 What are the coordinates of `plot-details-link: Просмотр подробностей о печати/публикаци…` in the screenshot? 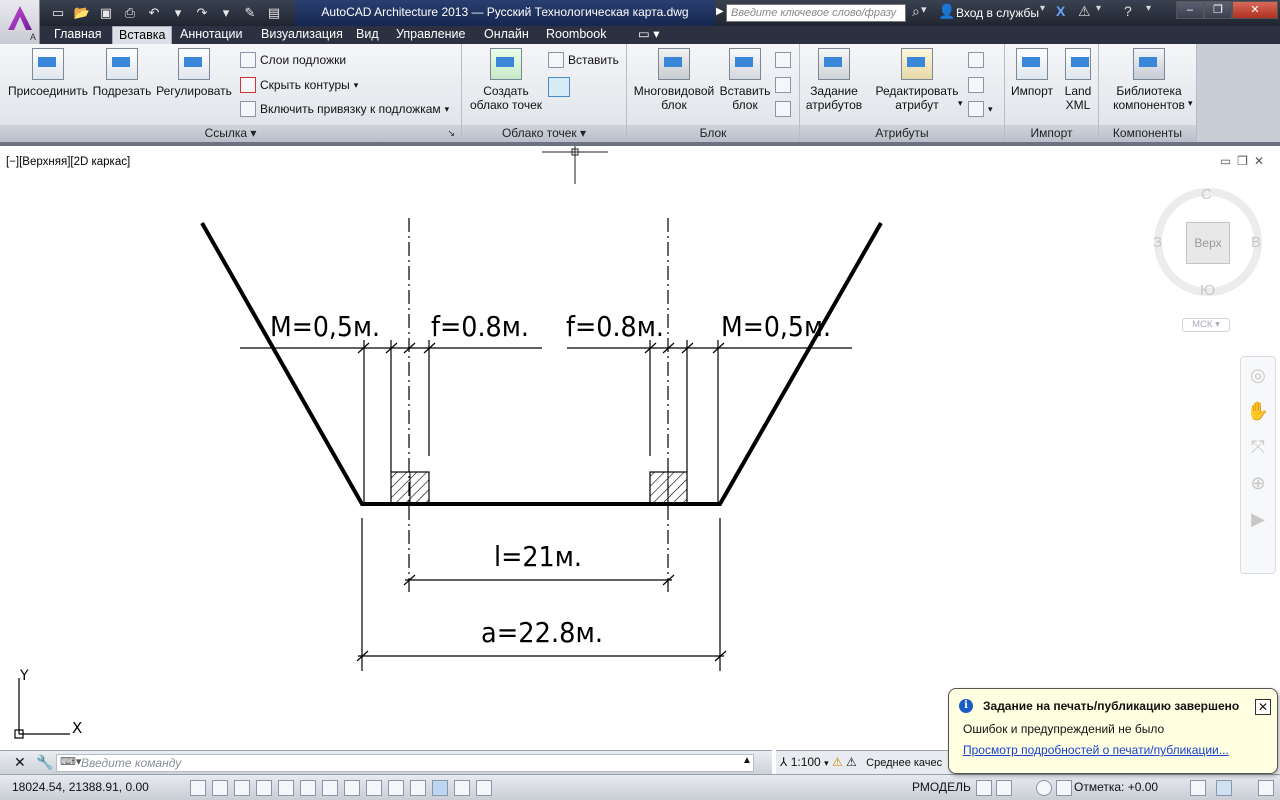 It's located at (1096, 750).